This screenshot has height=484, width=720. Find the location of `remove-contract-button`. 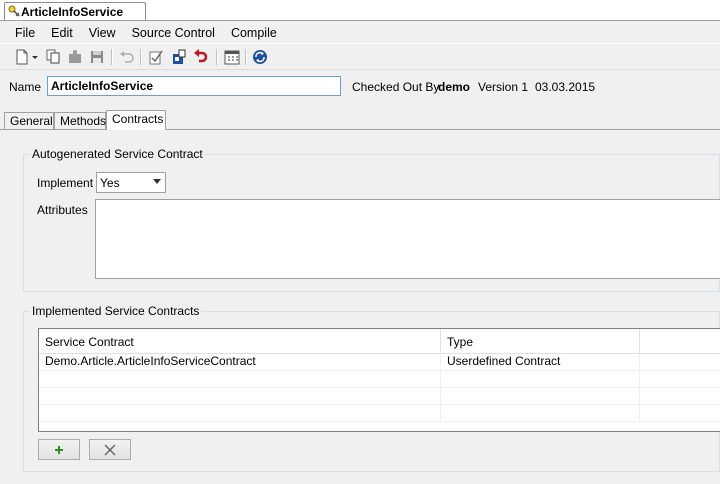

remove-contract-button is located at coordinates (110, 449).